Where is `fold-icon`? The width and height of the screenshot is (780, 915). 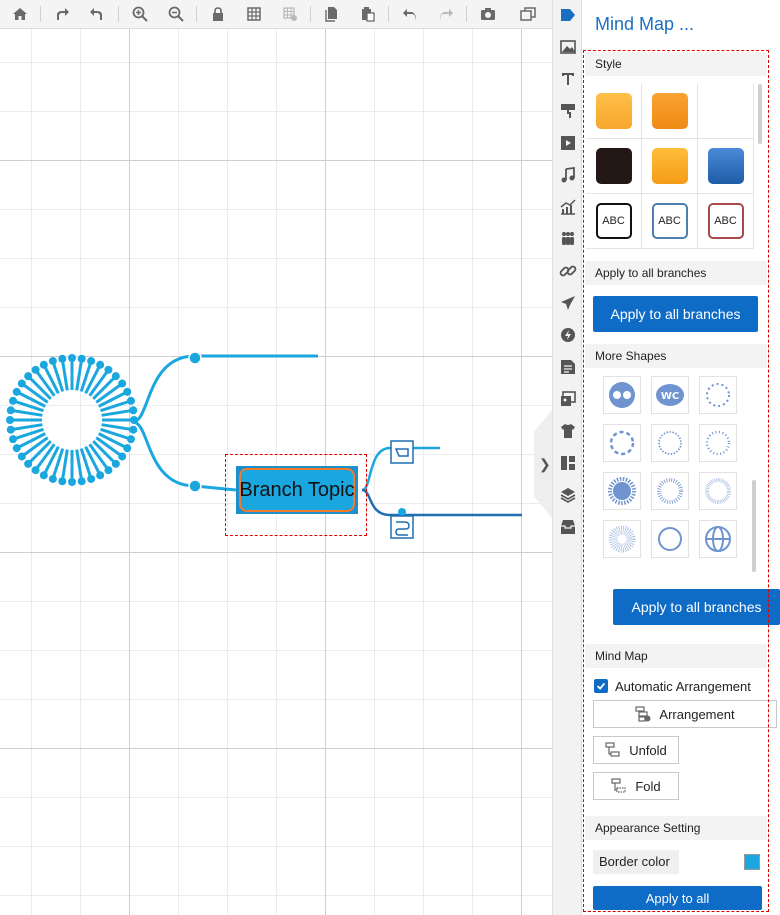 fold-icon is located at coordinates (618, 785).